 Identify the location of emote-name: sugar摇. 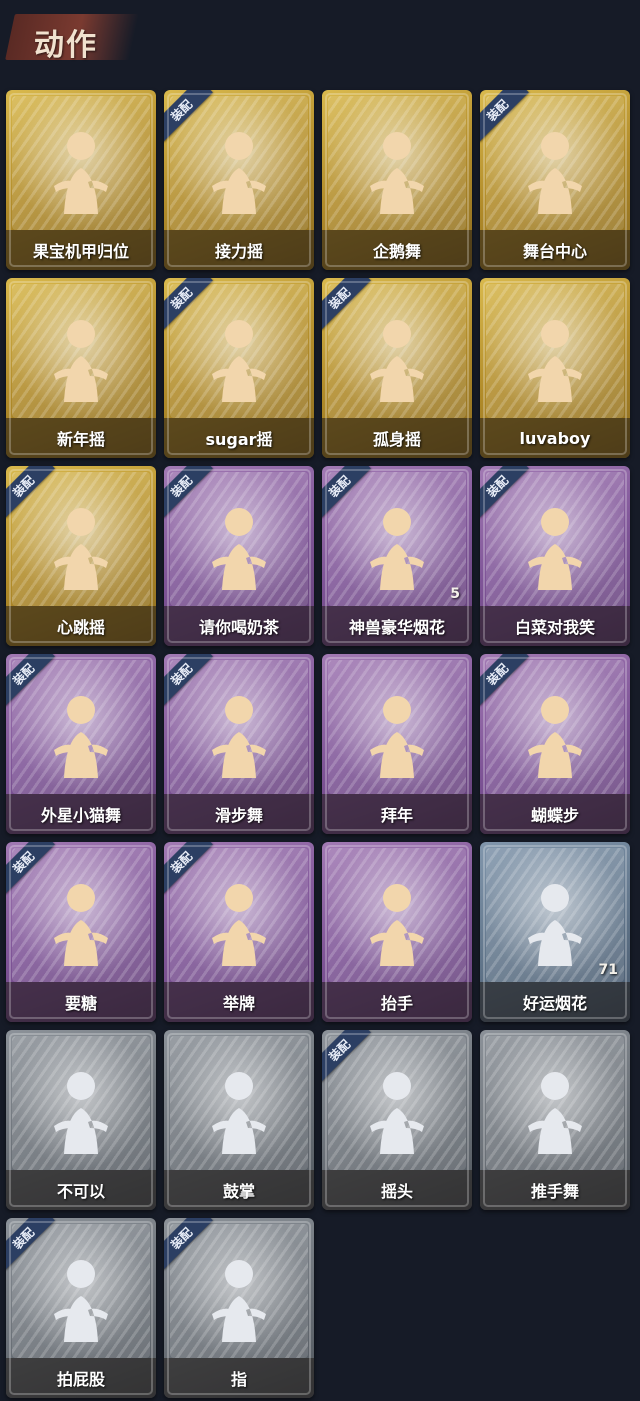
(239, 439).